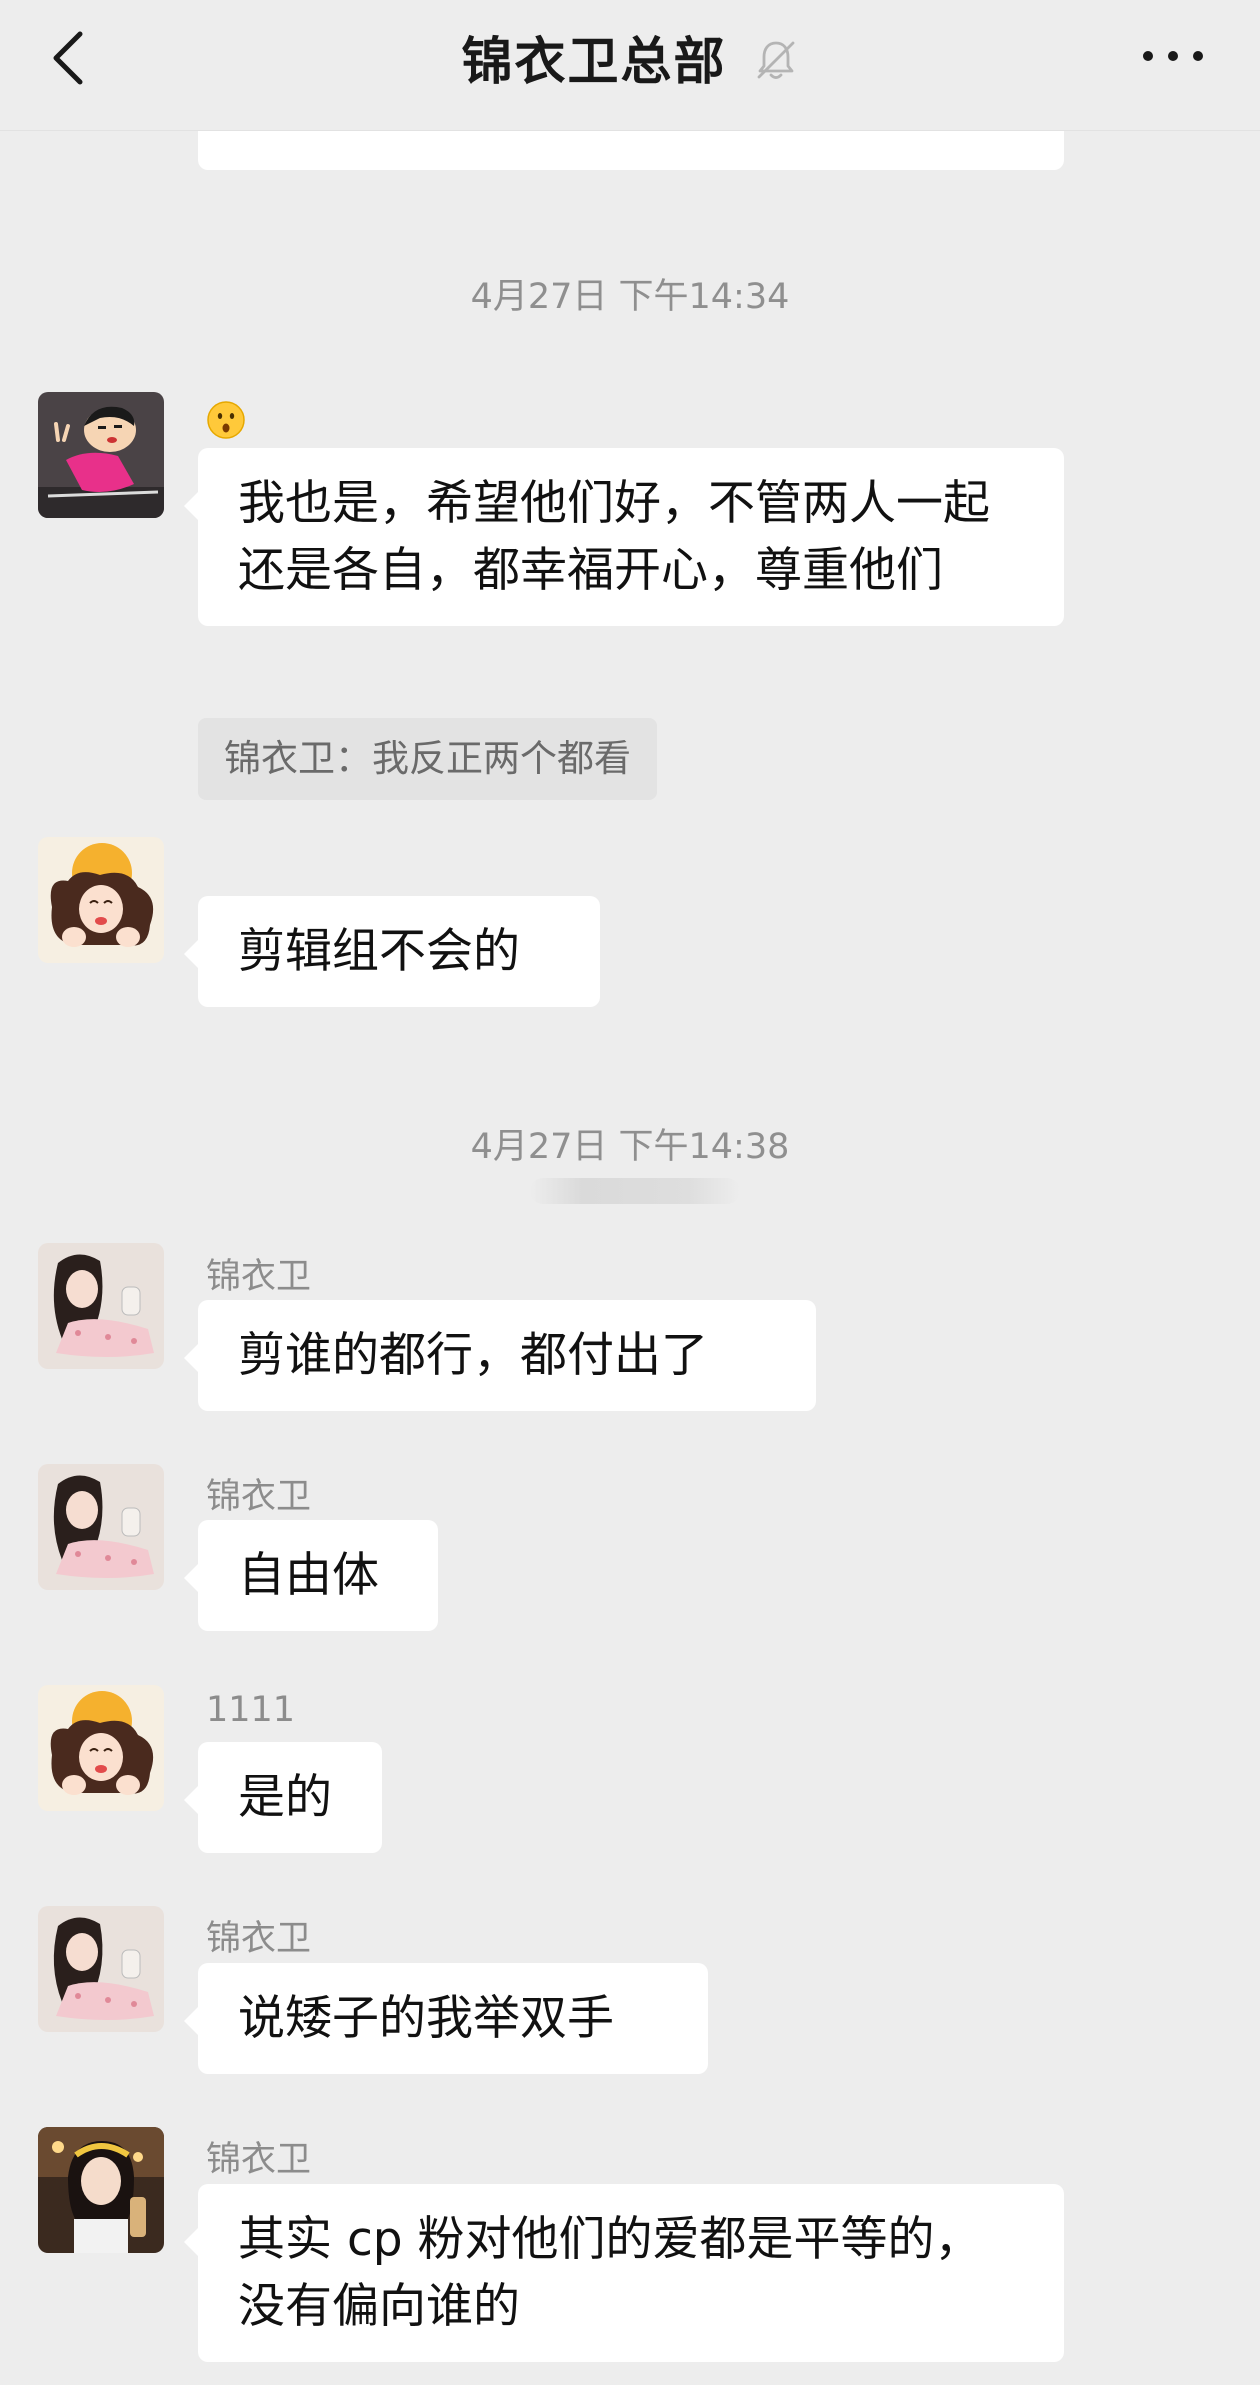 This screenshot has height=2385, width=1260. I want to click on chat-title: 锦衣卫总部, so click(594, 62).